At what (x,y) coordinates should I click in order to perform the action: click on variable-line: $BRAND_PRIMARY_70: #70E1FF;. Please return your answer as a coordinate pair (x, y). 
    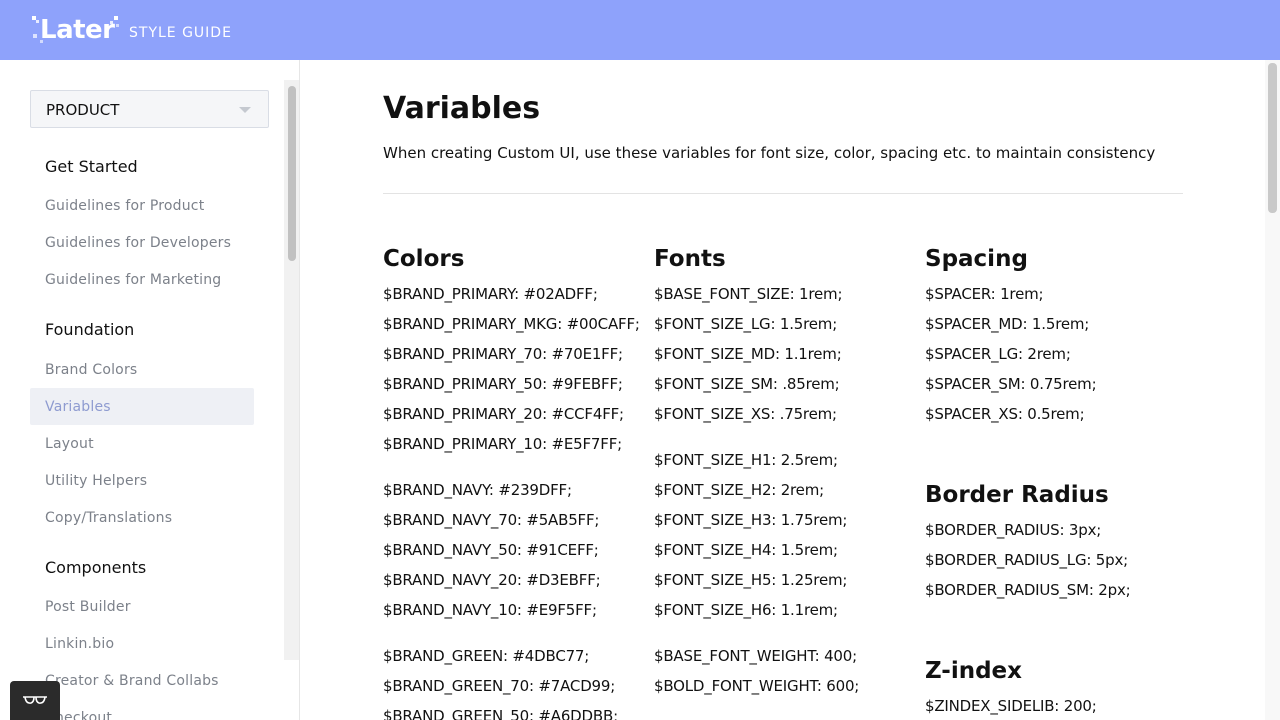
    Looking at the image, I should click on (503, 354).